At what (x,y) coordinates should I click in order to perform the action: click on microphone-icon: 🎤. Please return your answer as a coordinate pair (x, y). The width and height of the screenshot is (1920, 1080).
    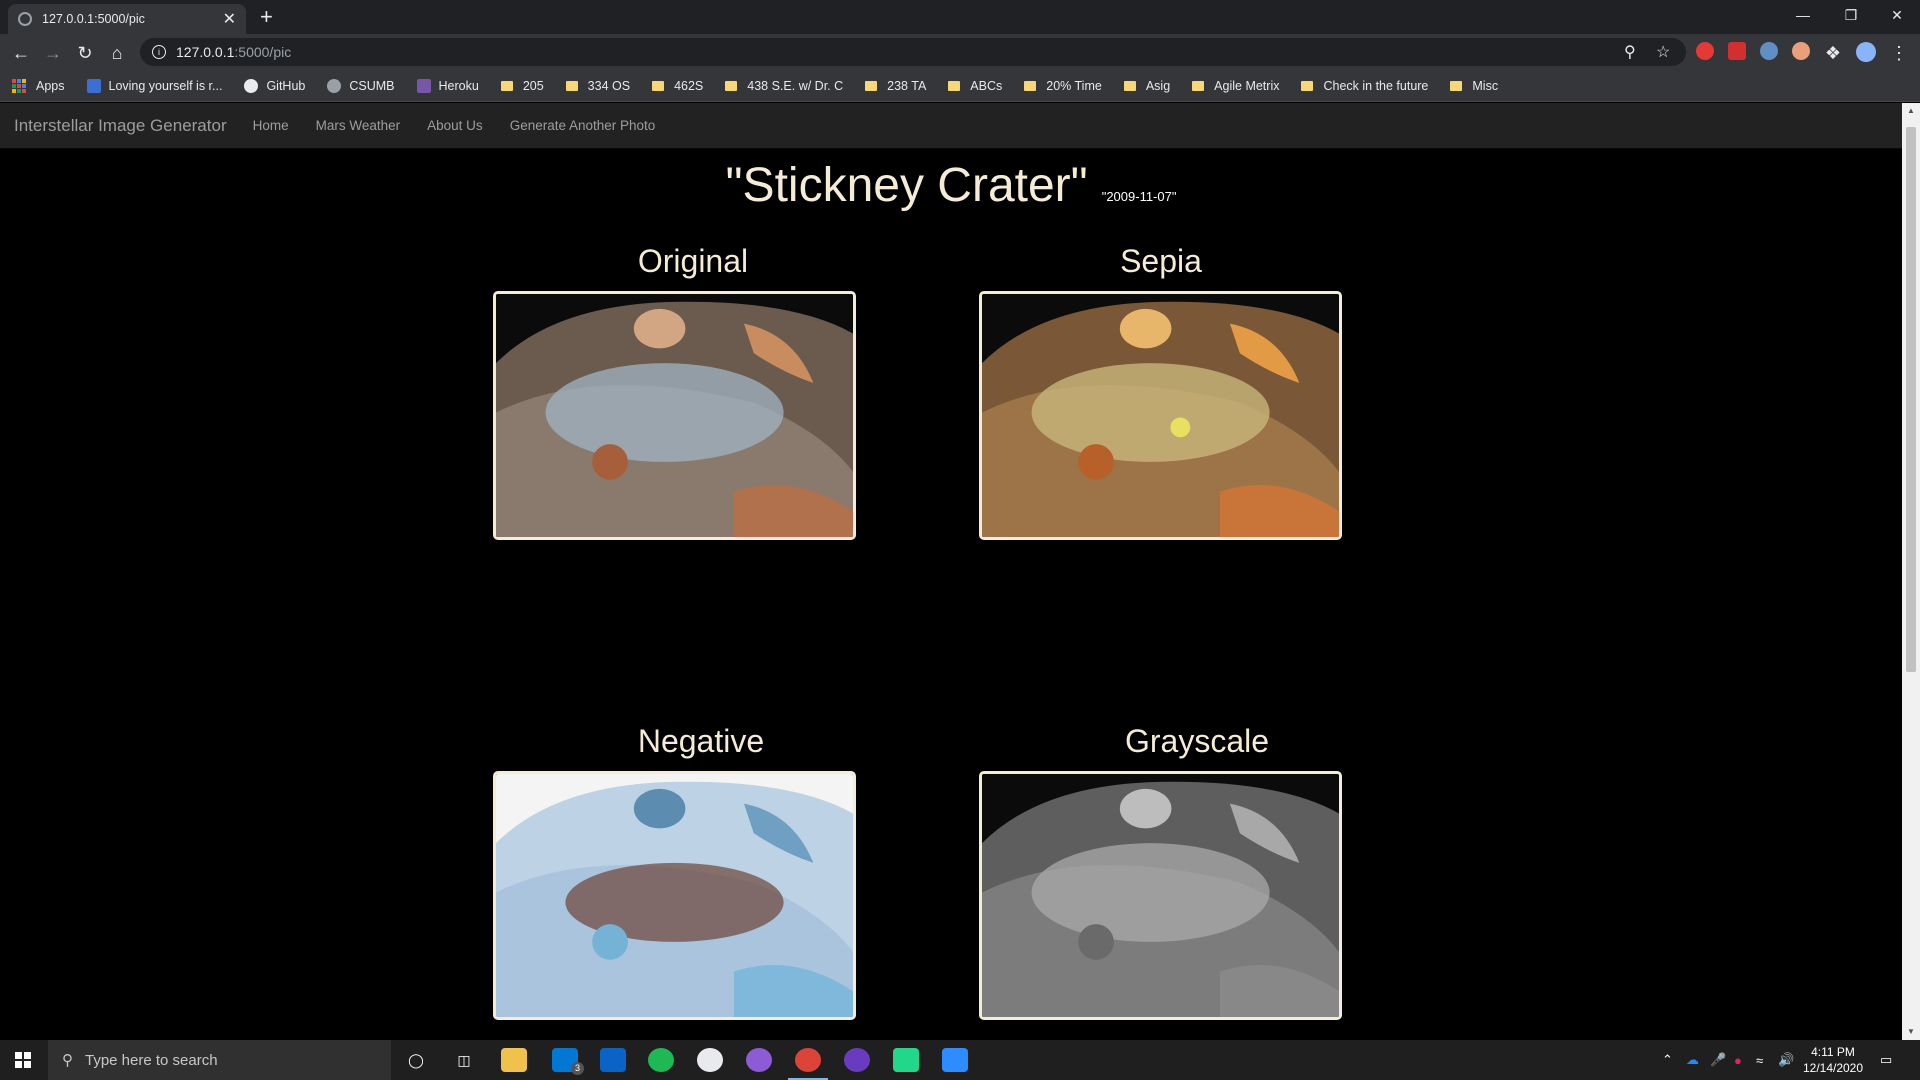
    Looking at the image, I should click on (1718, 1060).